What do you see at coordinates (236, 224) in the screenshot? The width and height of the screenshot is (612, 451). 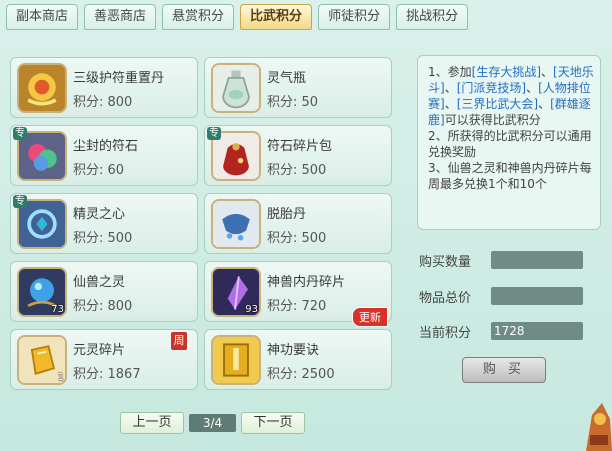 I see `rebirth-pill-icon` at bounding box center [236, 224].